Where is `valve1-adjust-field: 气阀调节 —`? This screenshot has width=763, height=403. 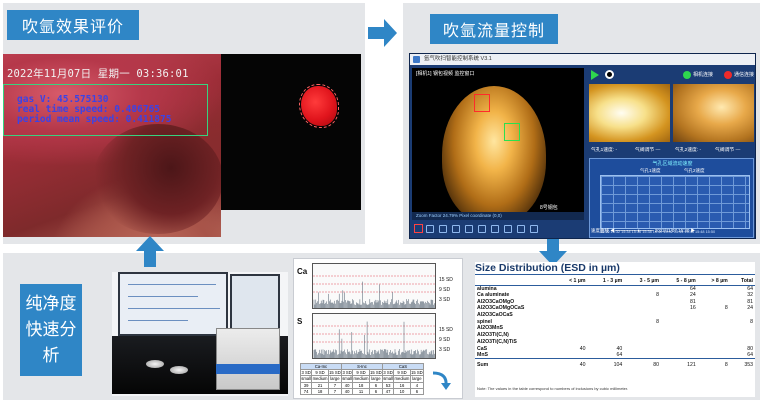
valve1-adjust-field: 气阀调节 — is located at coordinates (647, 149).